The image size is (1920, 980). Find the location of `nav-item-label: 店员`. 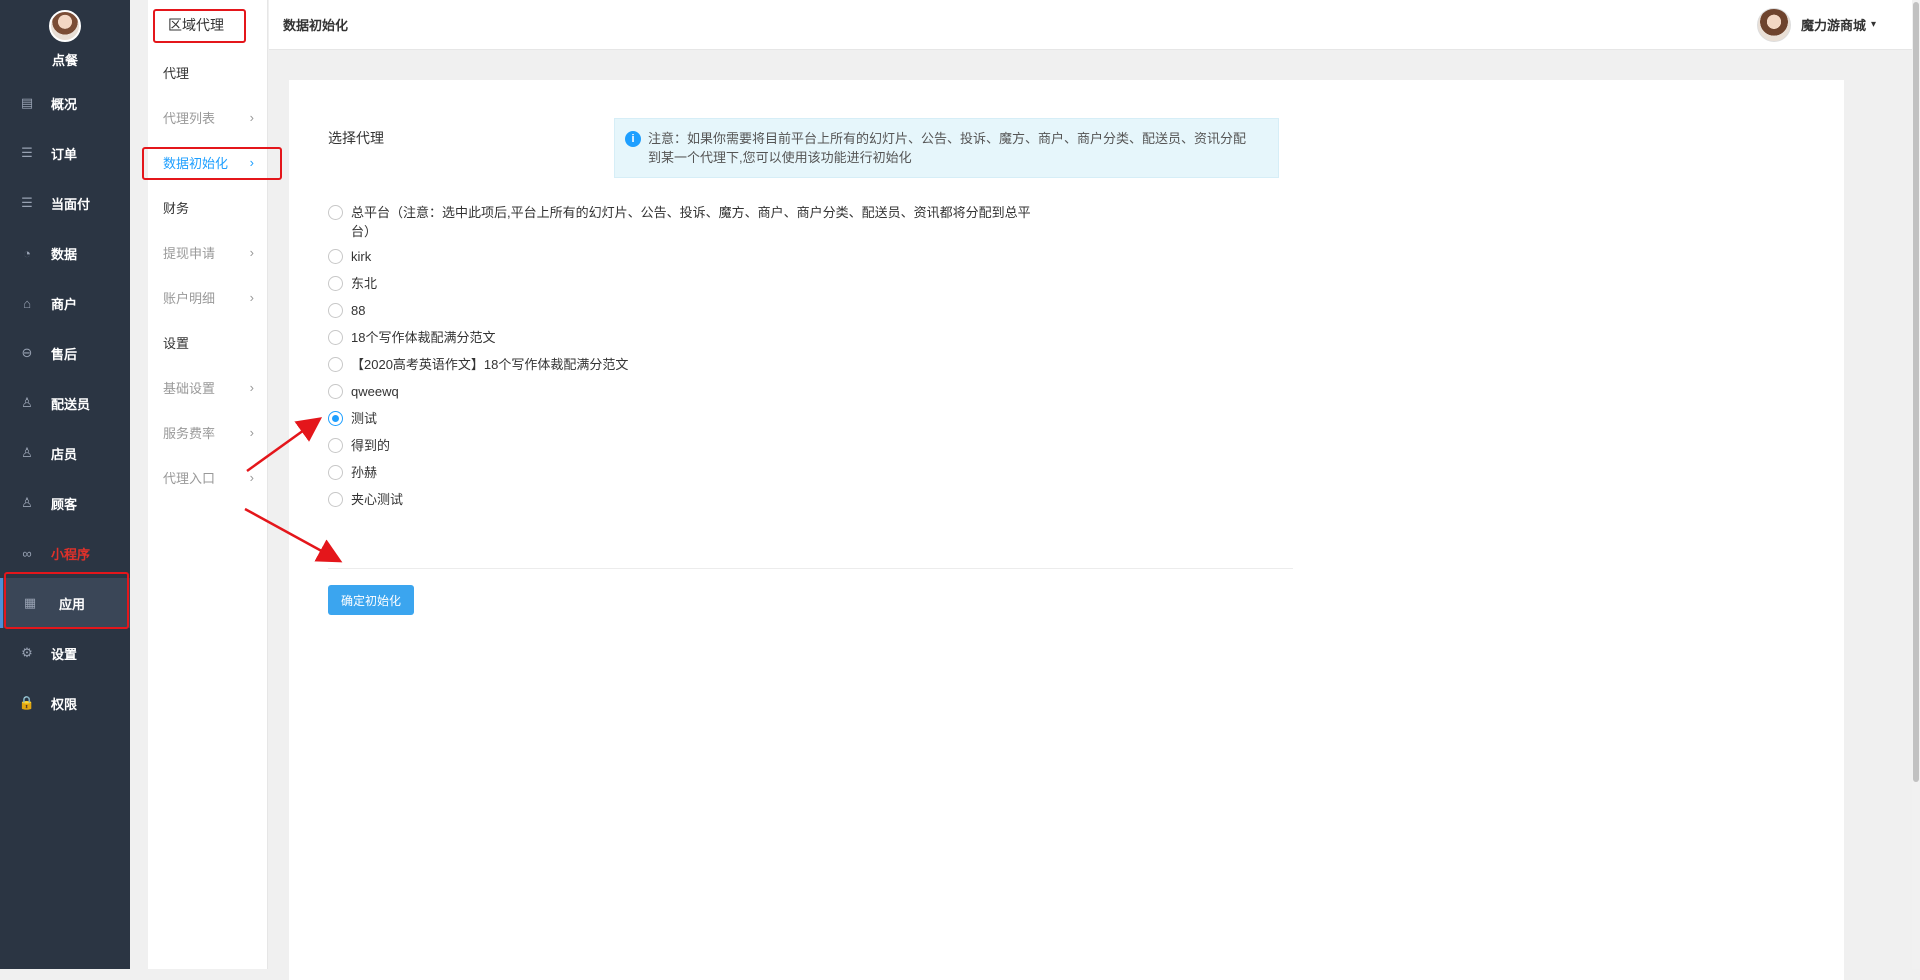

nav-item-label: 店员 is located at coordinates (64, 454).